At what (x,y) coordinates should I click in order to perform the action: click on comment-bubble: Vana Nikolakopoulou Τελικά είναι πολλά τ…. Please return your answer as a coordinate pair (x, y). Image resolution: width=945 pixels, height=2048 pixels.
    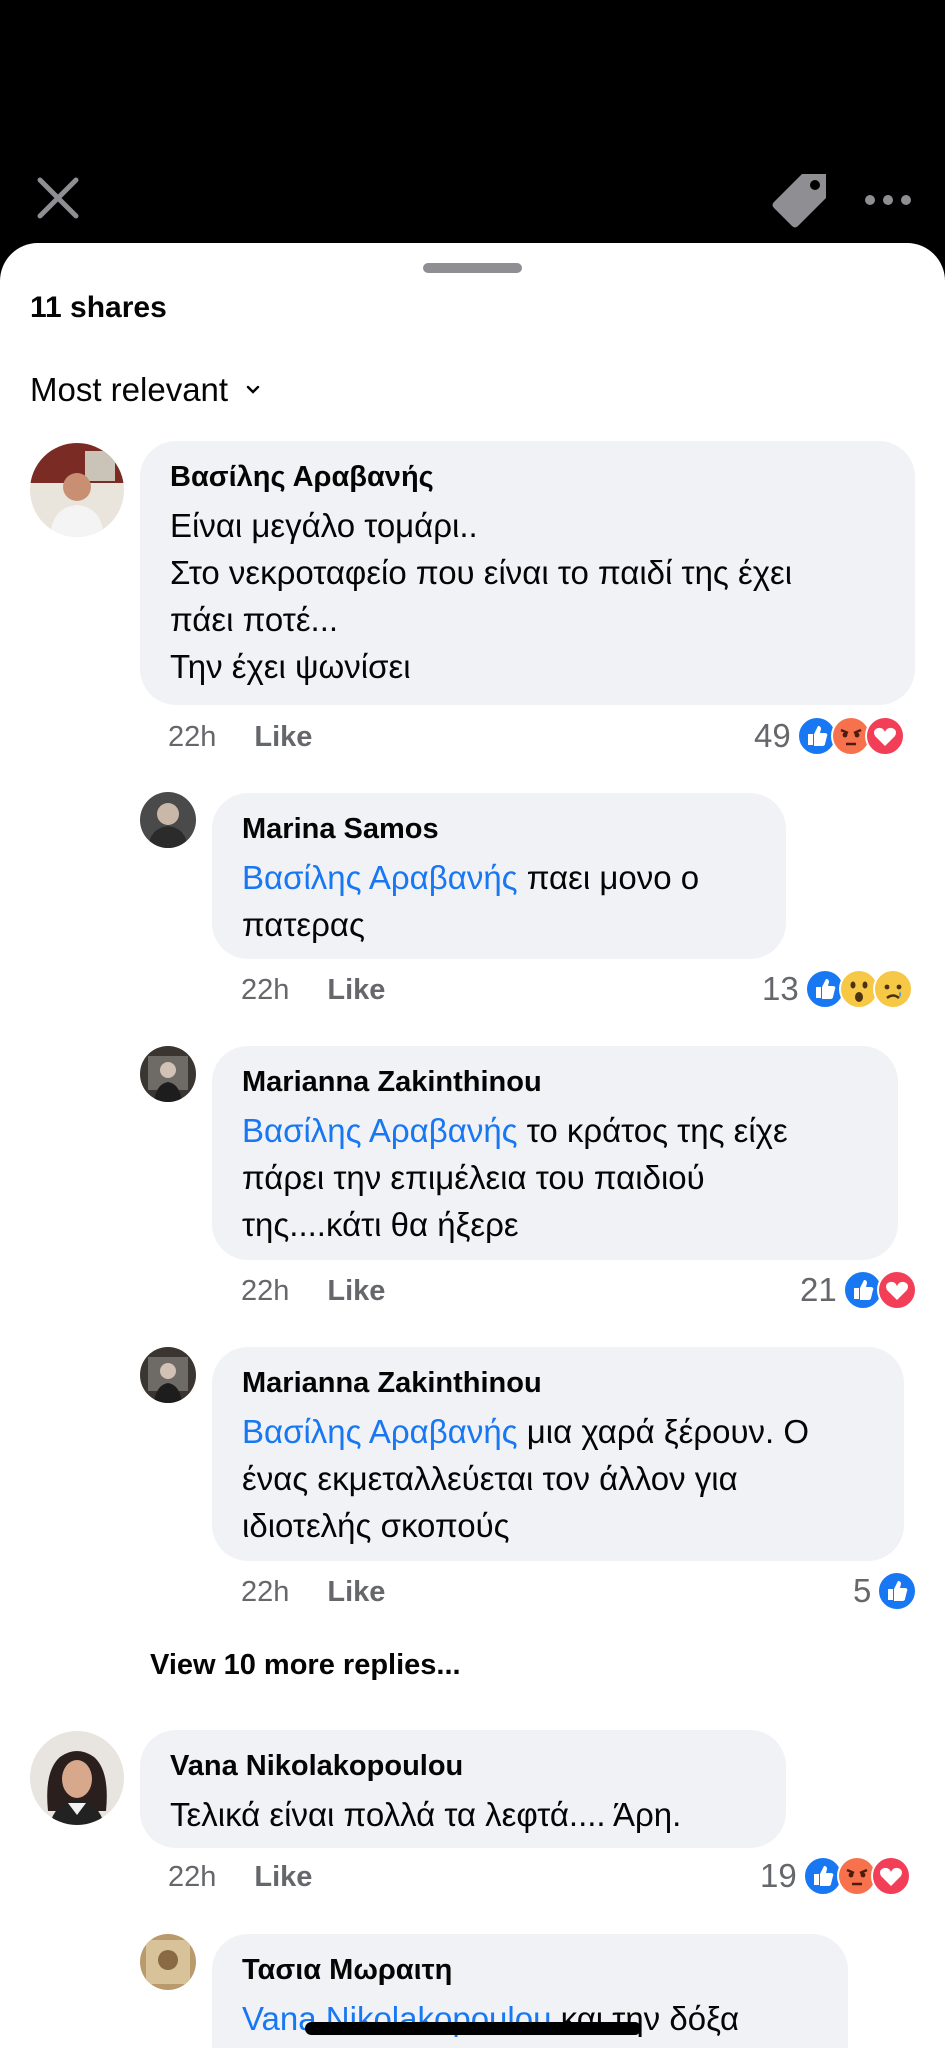
    Looking at the image, I should click on (463, 1789).